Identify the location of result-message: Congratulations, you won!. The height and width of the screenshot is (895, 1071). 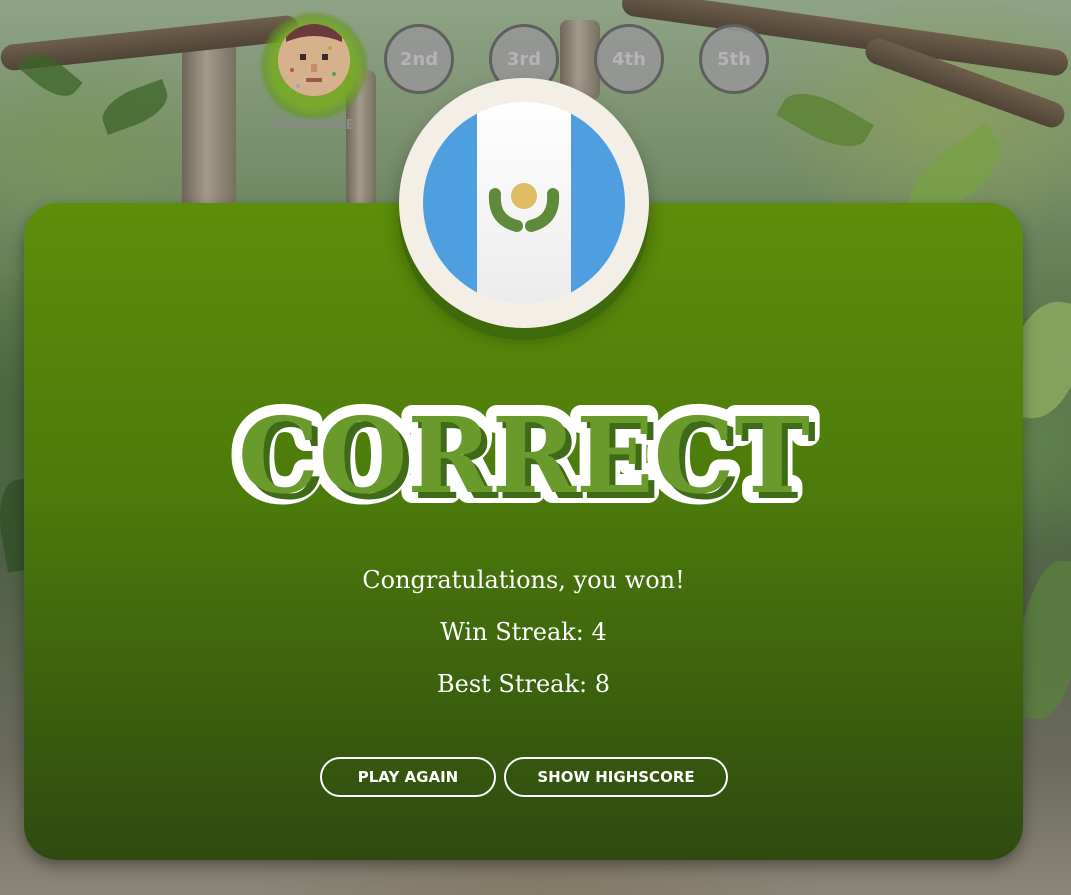
(523, 580).